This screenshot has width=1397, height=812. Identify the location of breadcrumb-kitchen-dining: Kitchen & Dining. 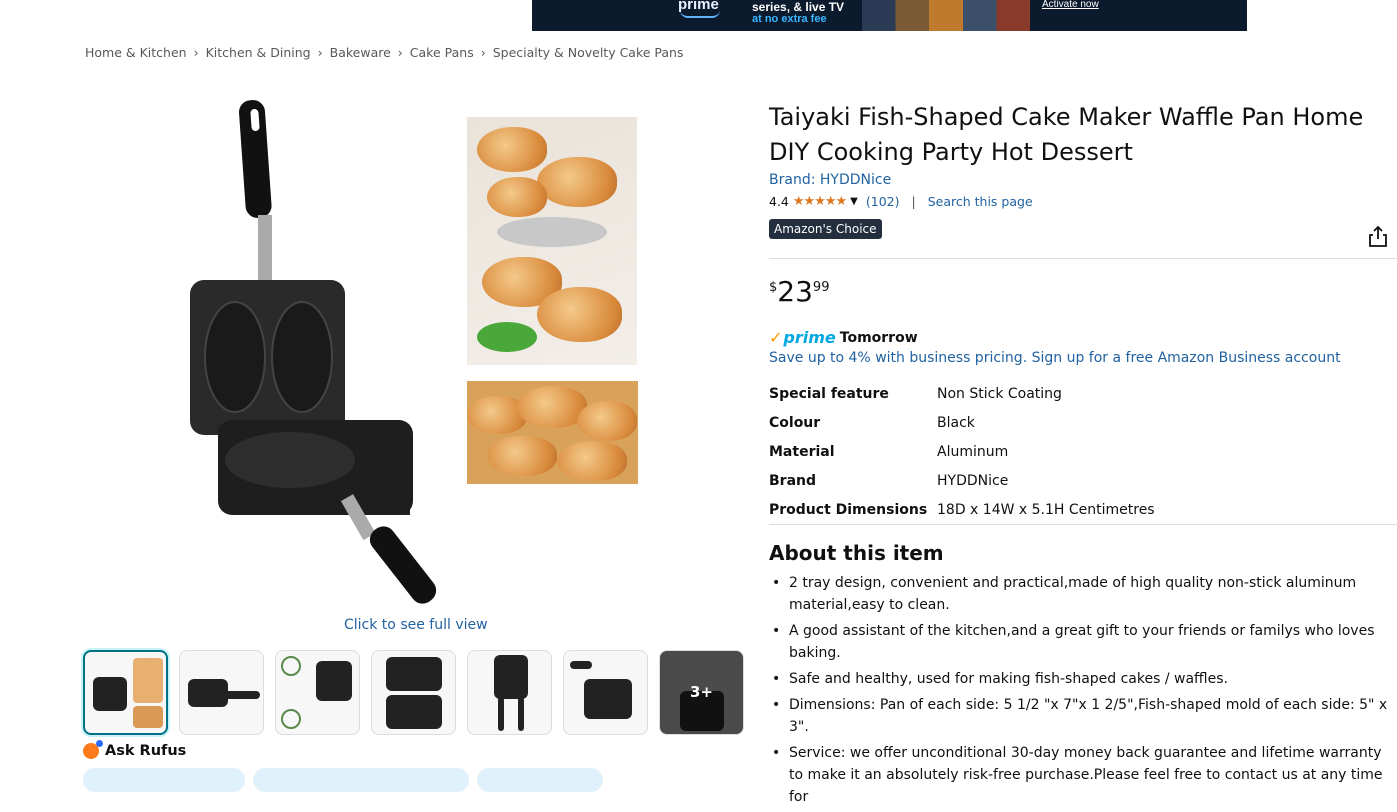
(258, 52).